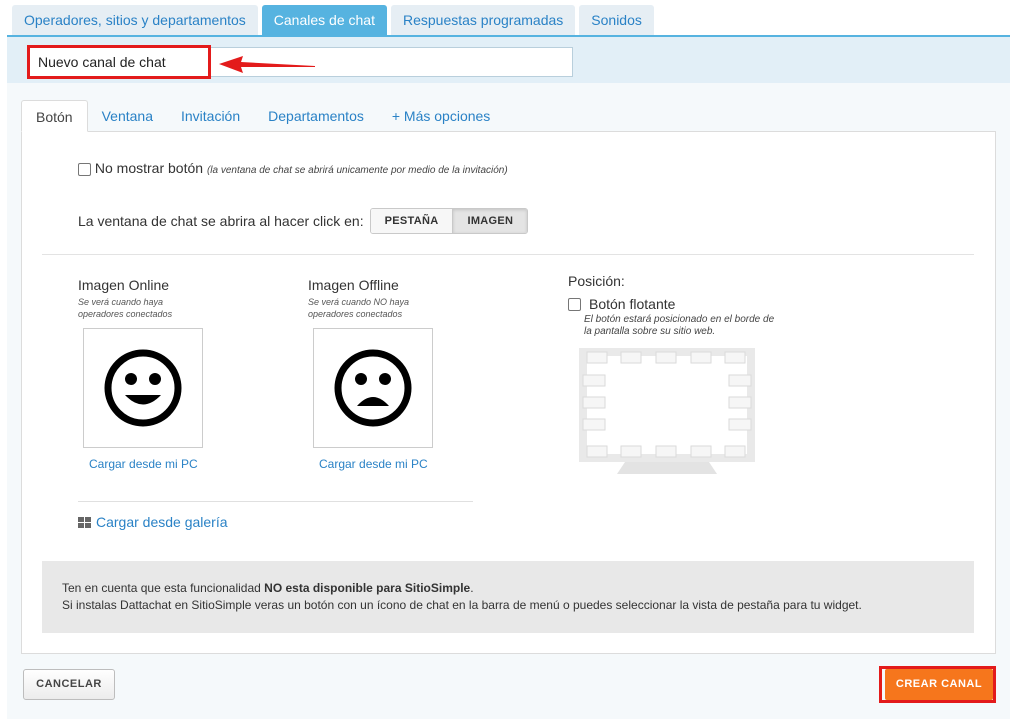  Describe the element at coordinates (353, 285) in the screenshot. I see `offline-image-title: Imagen Offline` at that location.